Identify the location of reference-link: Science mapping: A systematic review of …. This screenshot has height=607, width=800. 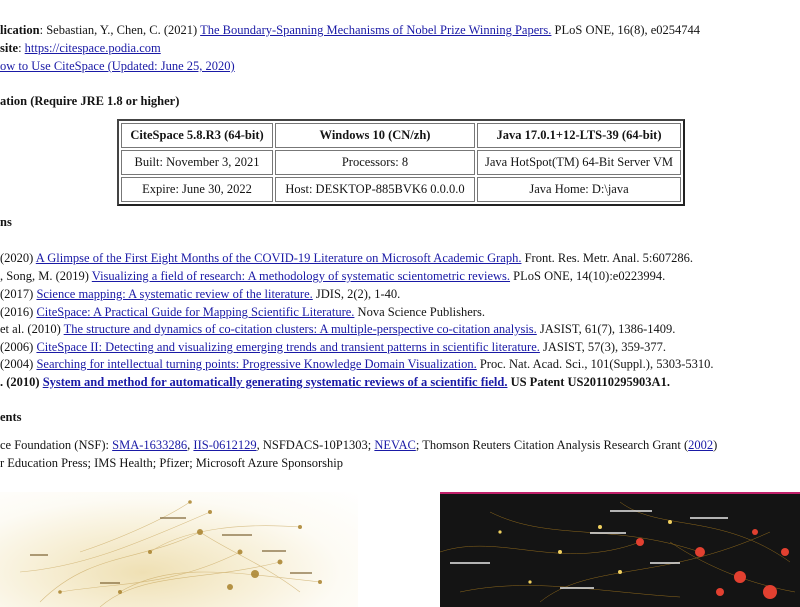
(174, 294).